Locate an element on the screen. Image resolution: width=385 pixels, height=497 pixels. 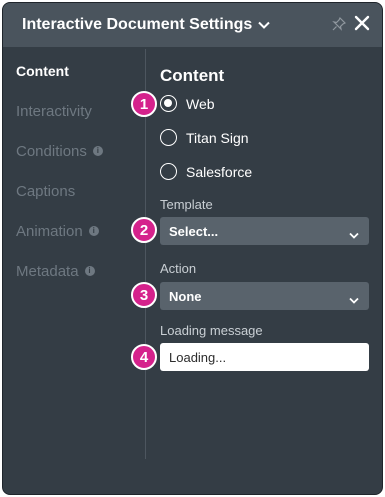
title-dropdown: Interactive Document Settings is located at coordinates (146, 25).